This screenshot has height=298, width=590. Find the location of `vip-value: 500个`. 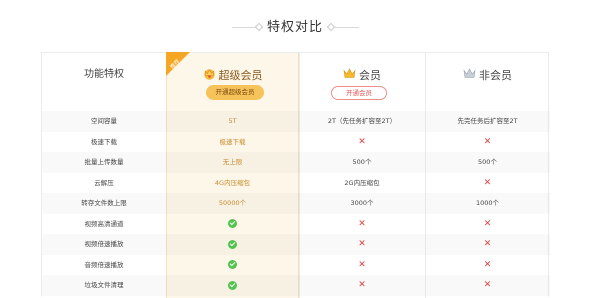

vip-value: 500个 is located at coordinates (362, 162).